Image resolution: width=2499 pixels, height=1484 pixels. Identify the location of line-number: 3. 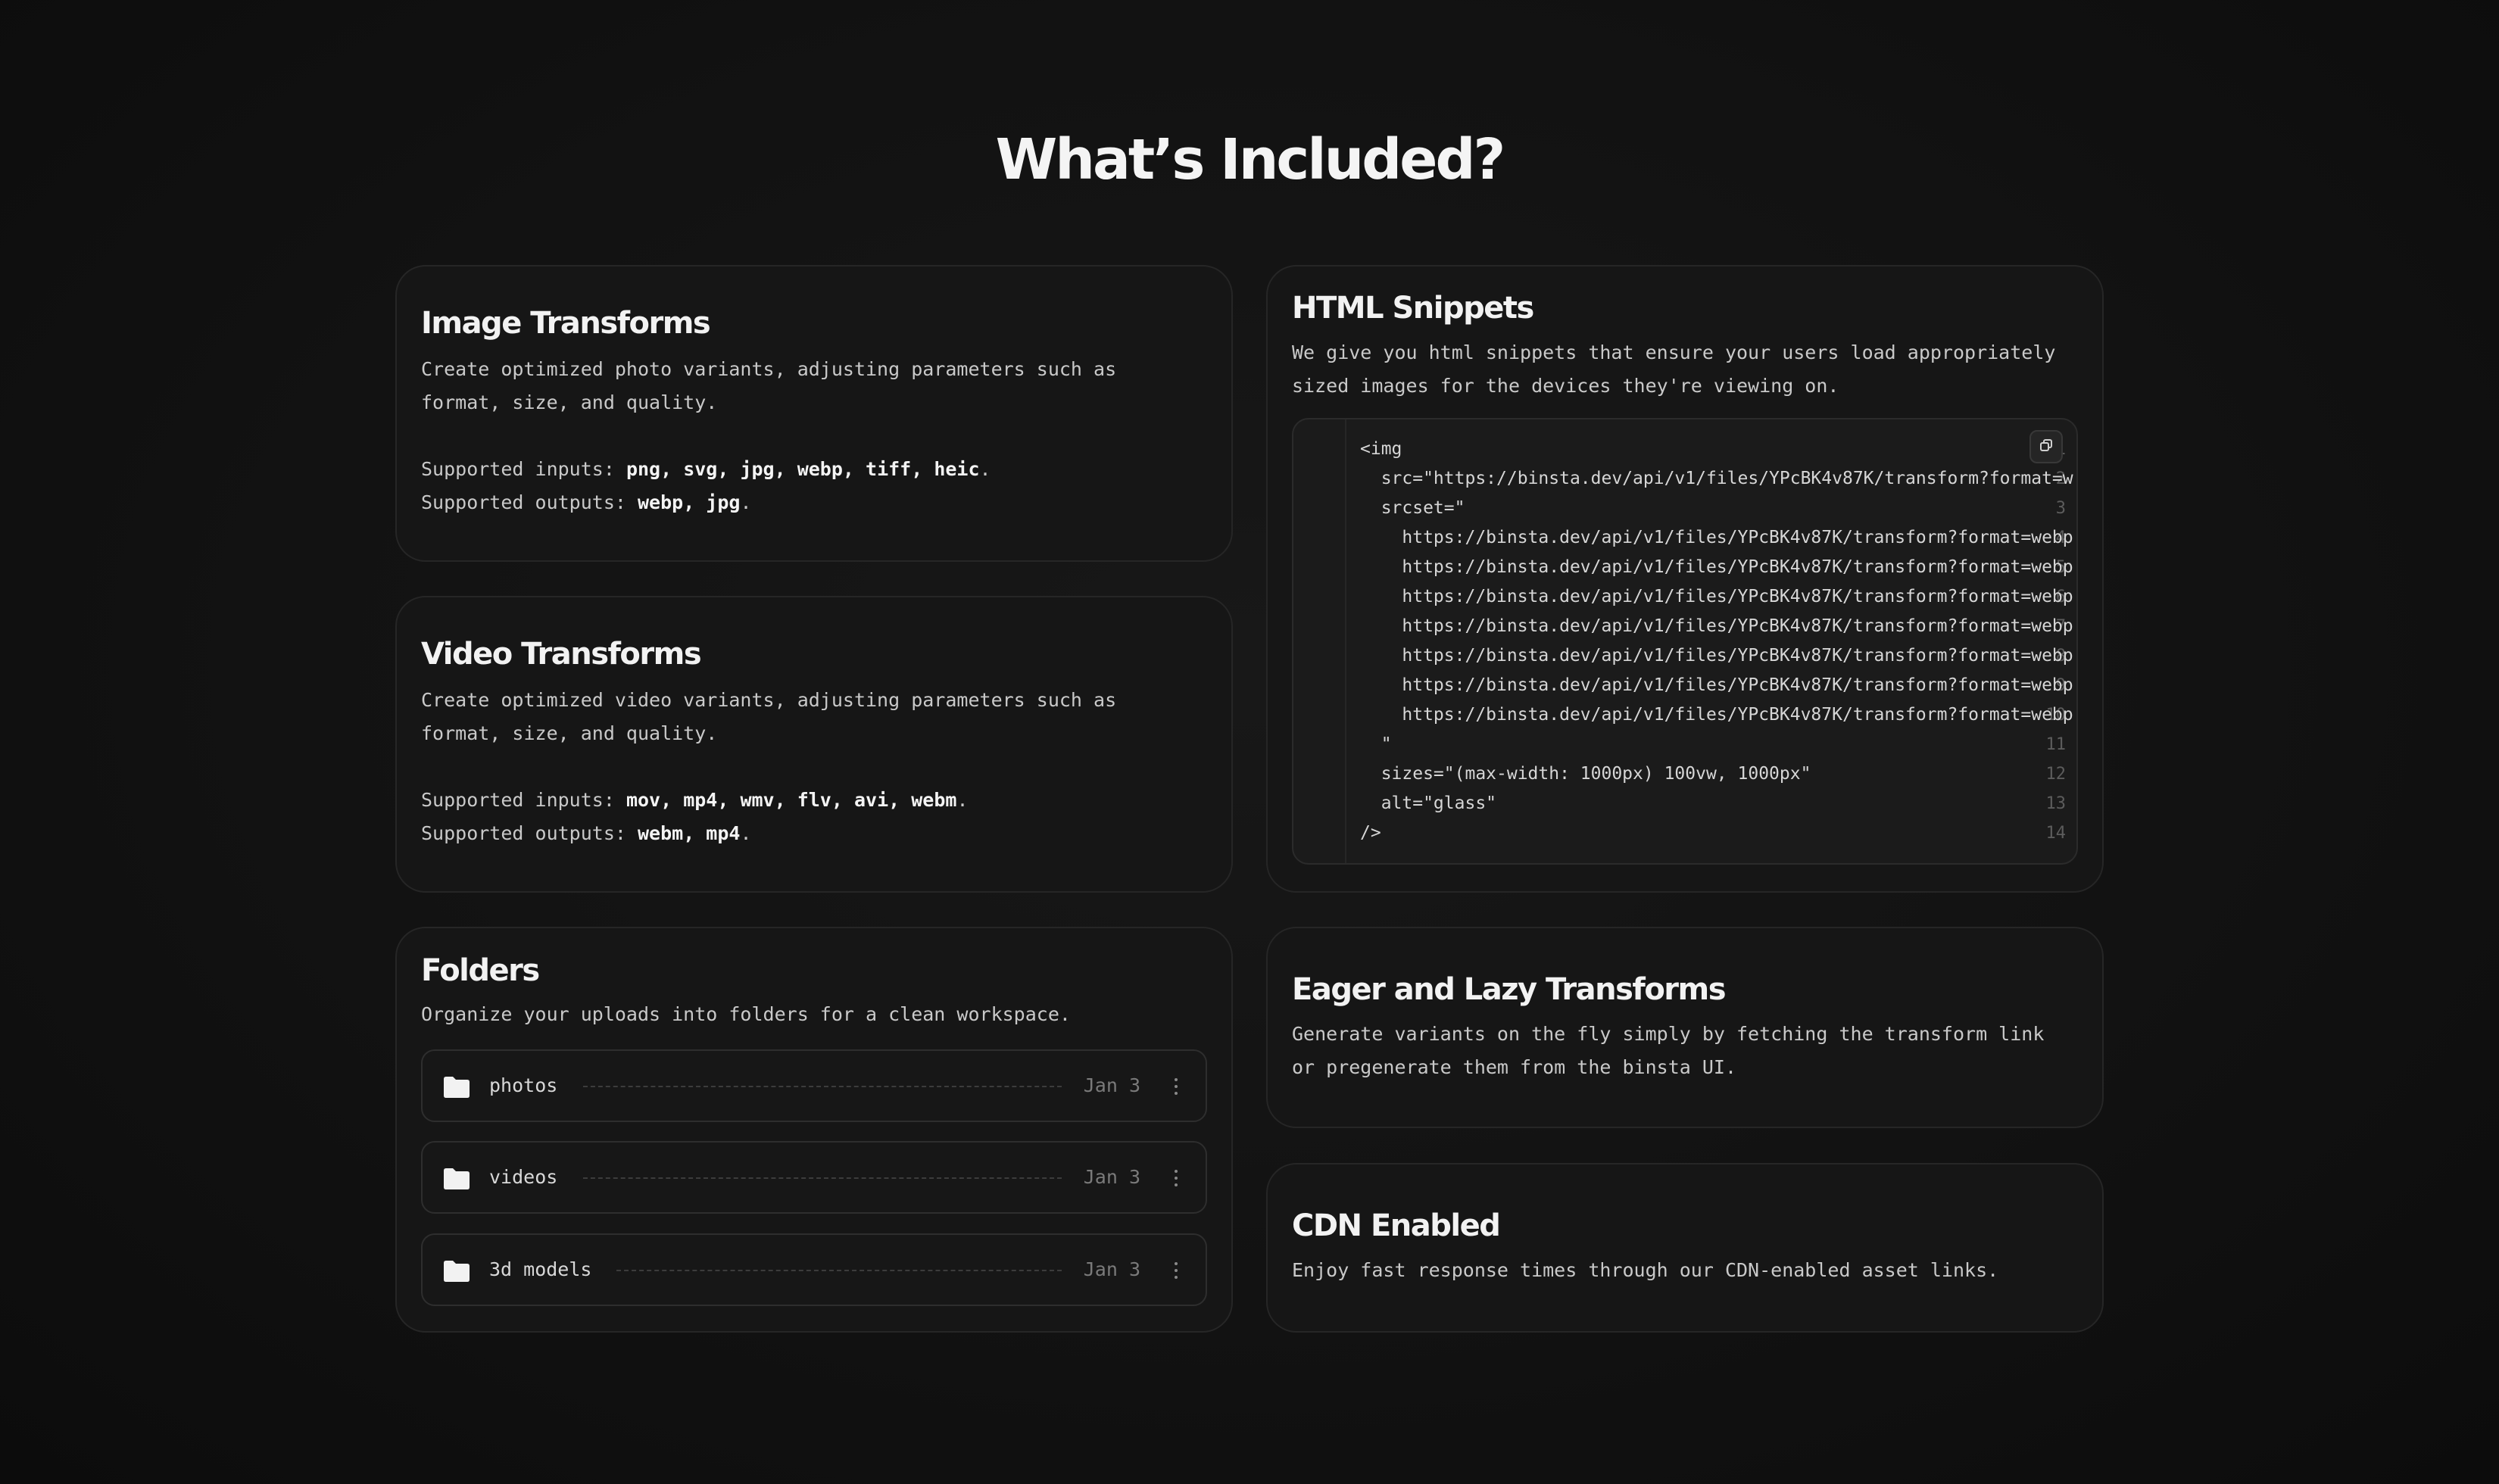
(2060, 508).